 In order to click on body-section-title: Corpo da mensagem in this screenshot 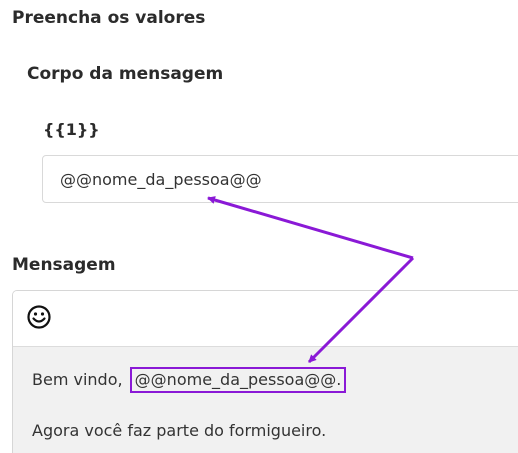, I will do `click(125, 74)`.